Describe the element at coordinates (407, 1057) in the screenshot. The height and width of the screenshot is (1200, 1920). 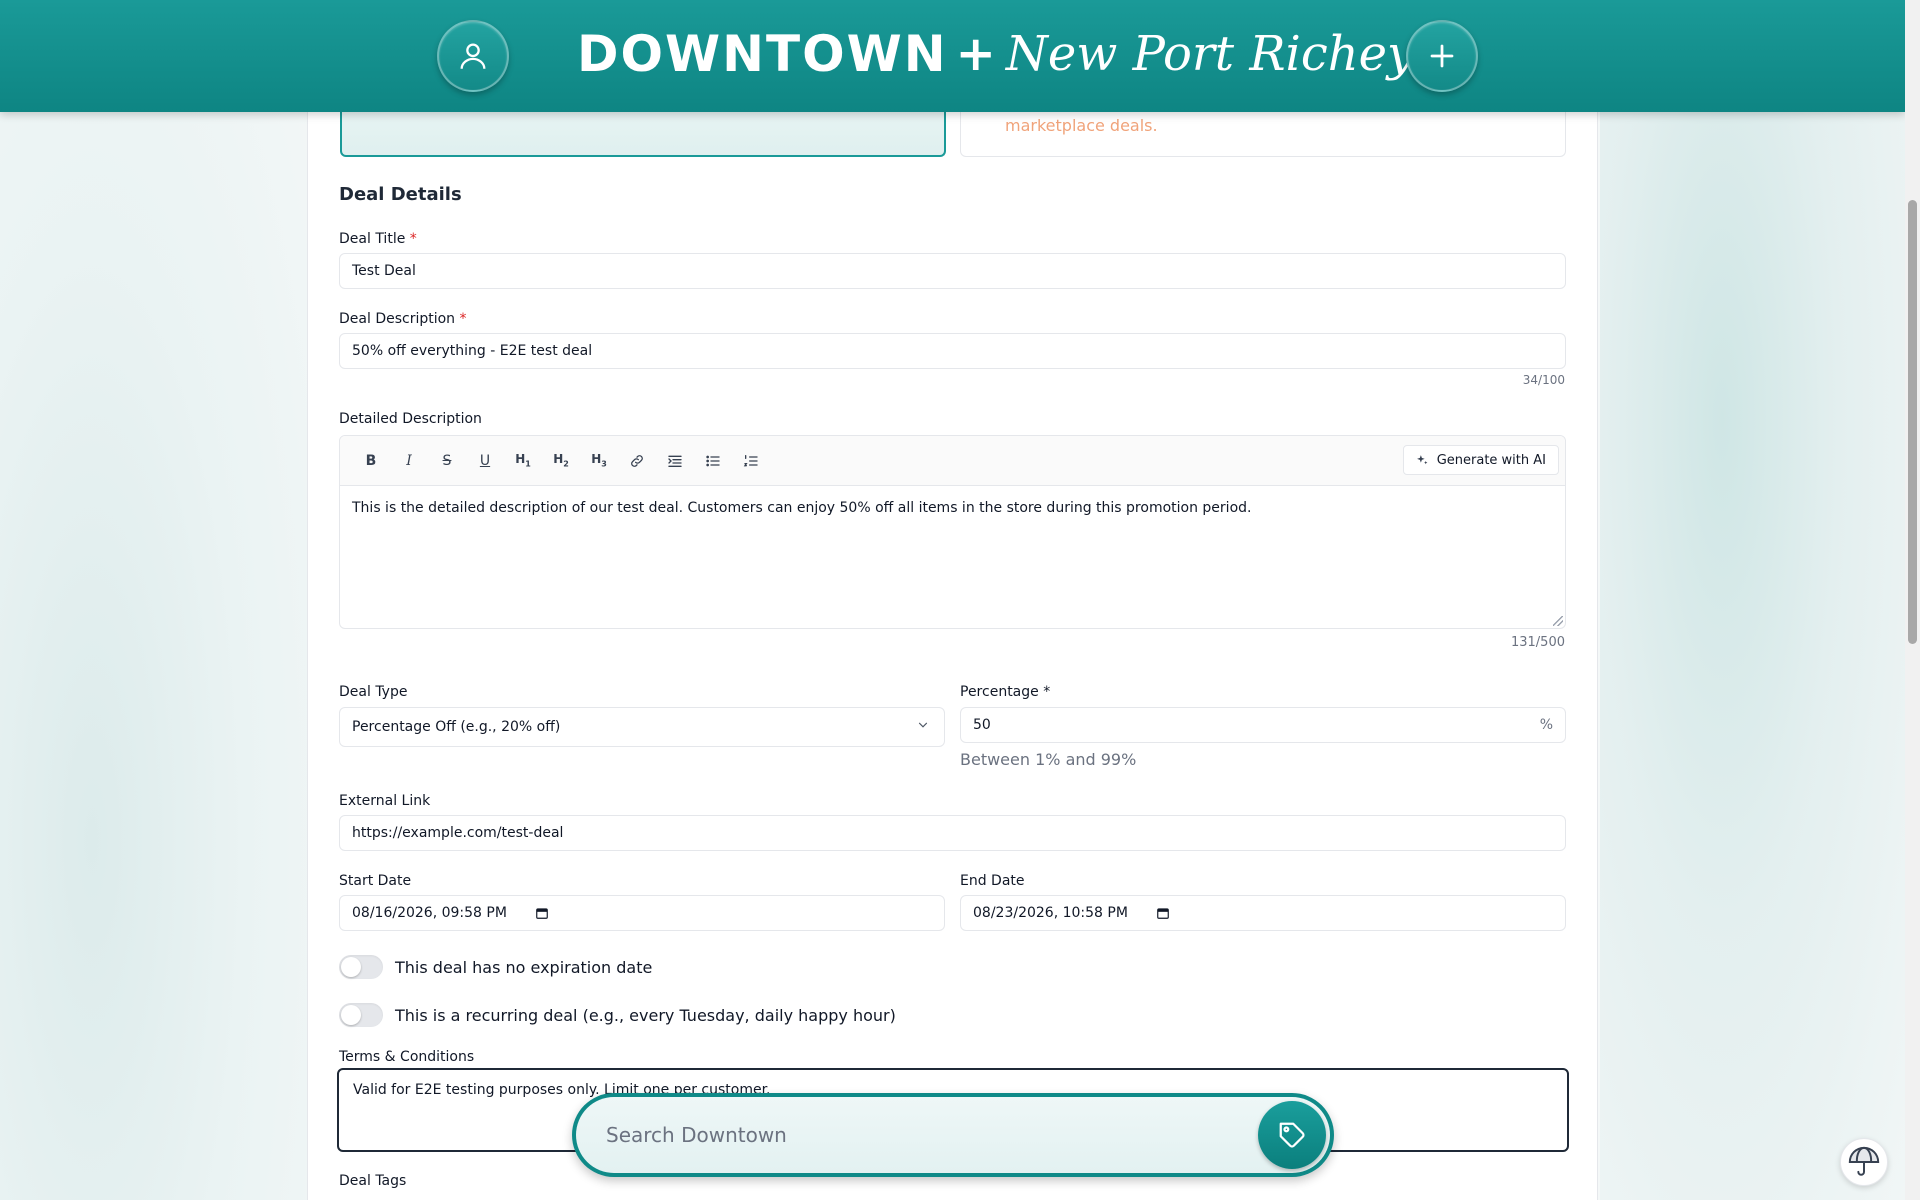
I see `terms-label: Terms & Conditions` at that location.